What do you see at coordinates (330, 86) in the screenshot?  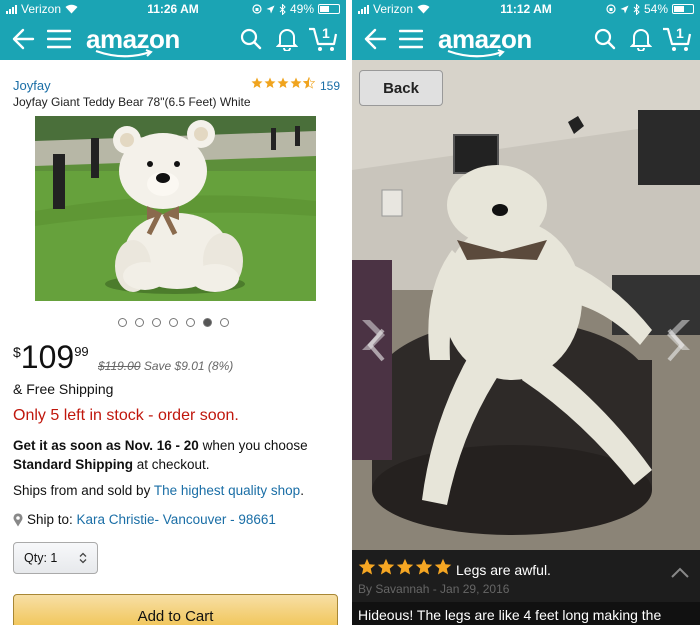 I see `review-count-link: 159` at bounding box center [330, 86].